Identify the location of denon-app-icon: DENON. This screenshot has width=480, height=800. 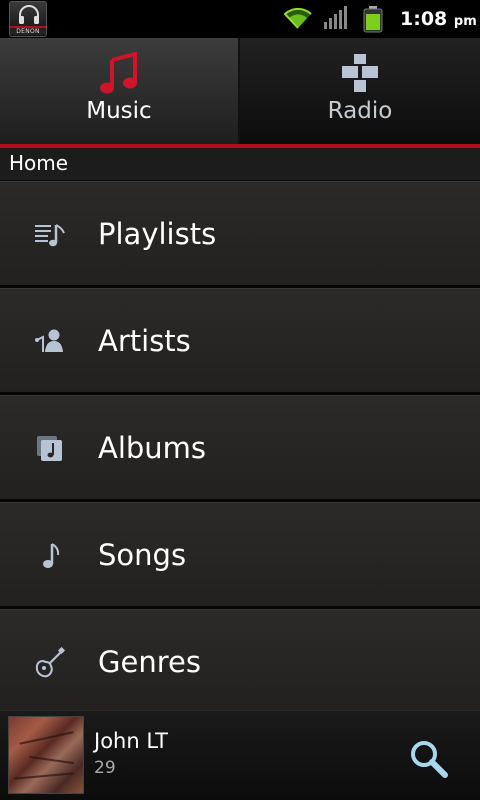
(28, 19).